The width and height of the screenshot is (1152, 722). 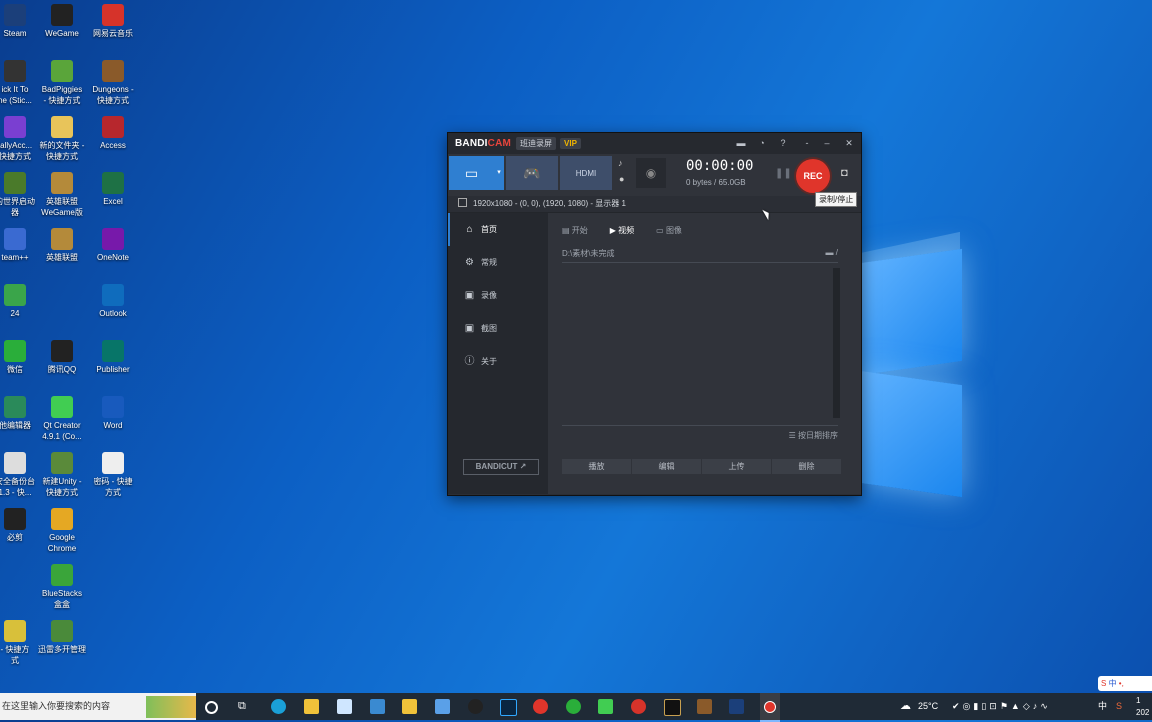 I want to click on netease-music-icon, so click(x=638, y=706).